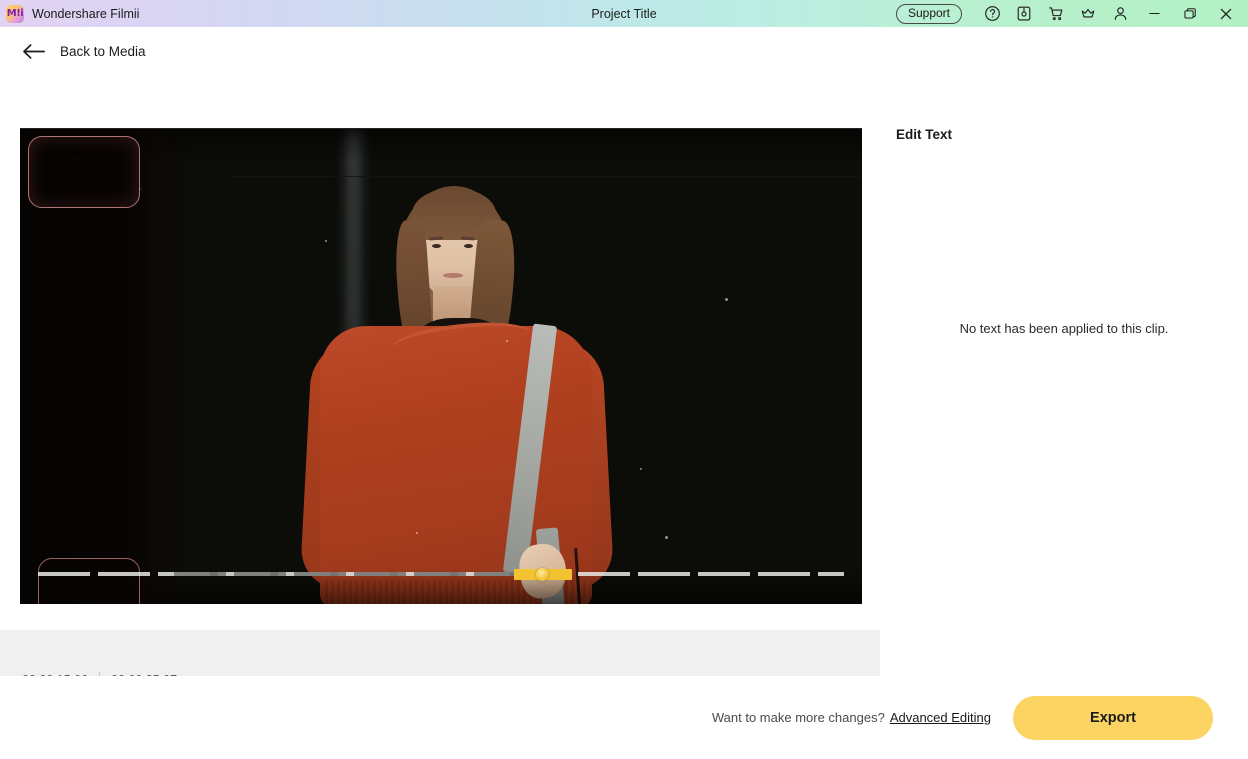 Image resolution: width=1248 pixels, height=759 pixels. I want to click on playhead-handle, so click(542, 574).